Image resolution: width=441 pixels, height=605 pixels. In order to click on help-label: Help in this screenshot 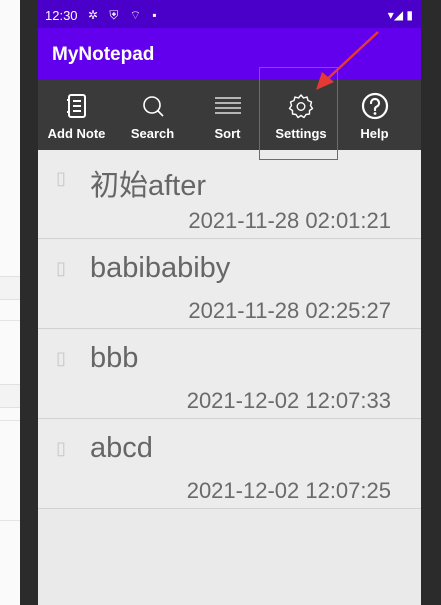, I will do `click(374, 133)`.